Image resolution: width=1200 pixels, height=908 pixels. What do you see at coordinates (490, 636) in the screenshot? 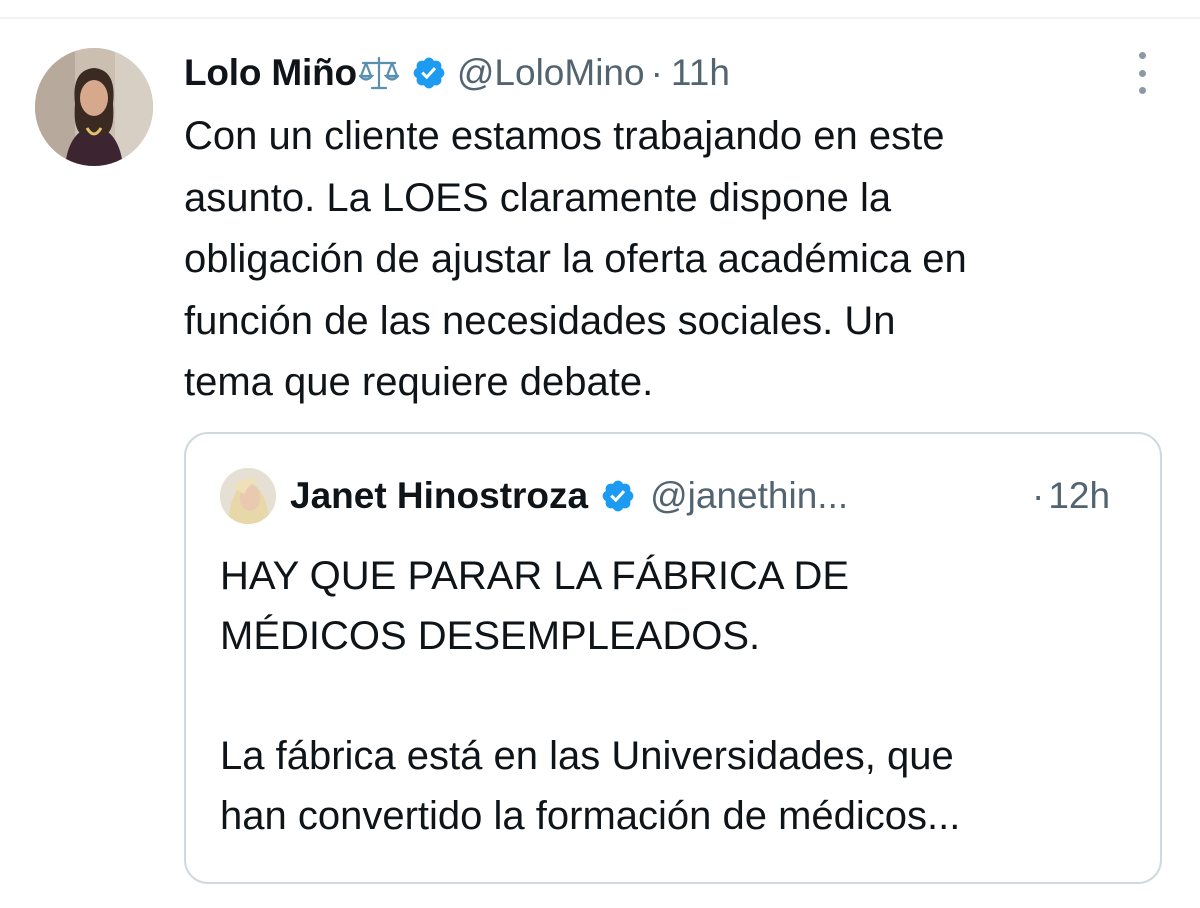
I see `quoted-text-line: MÉDICOS DESEMPLEADOS.` at bounding box center [490, 636].